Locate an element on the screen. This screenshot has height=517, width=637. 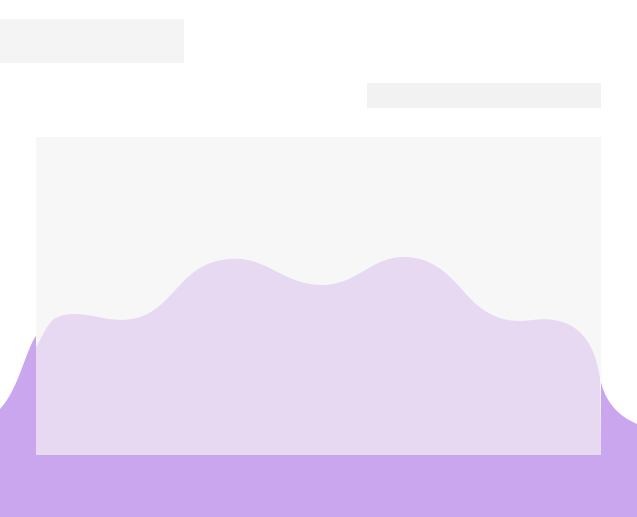
title-placeholder is located at coordinates (92, 41).